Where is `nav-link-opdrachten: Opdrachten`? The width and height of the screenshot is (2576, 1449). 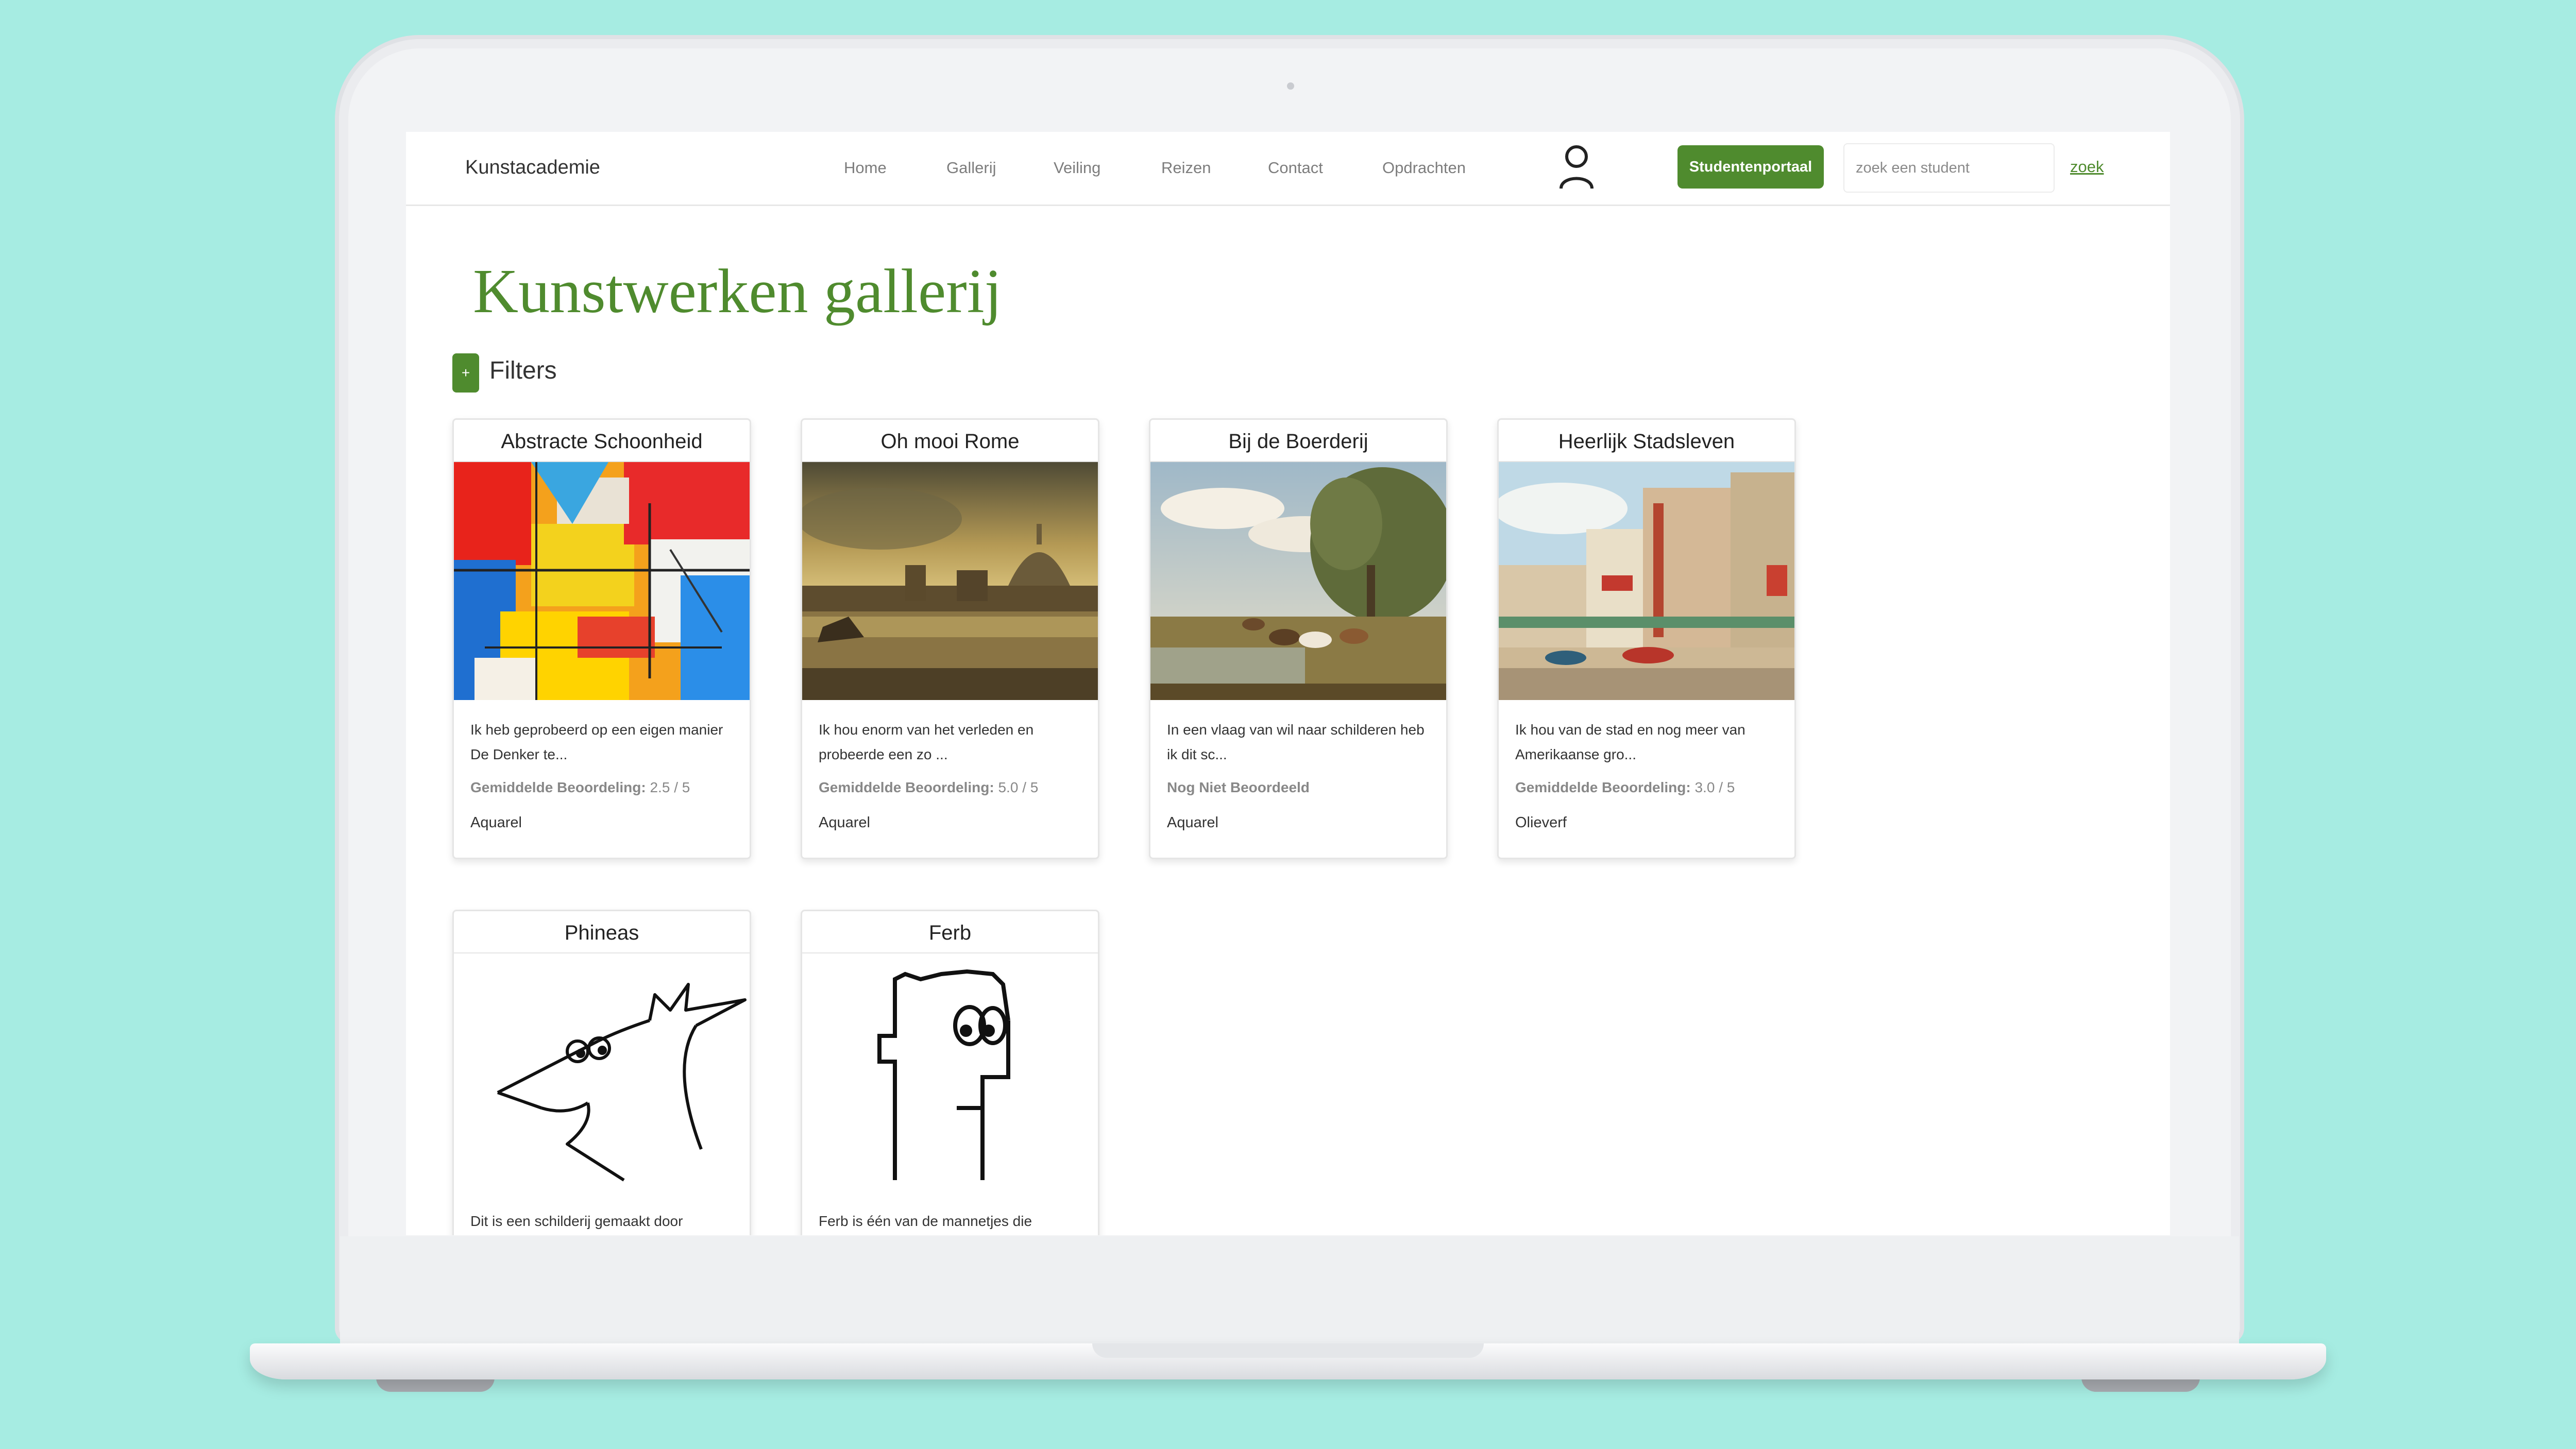
nav-link-opdrachten: Opdrachten is located at coordinates (1424, 168).